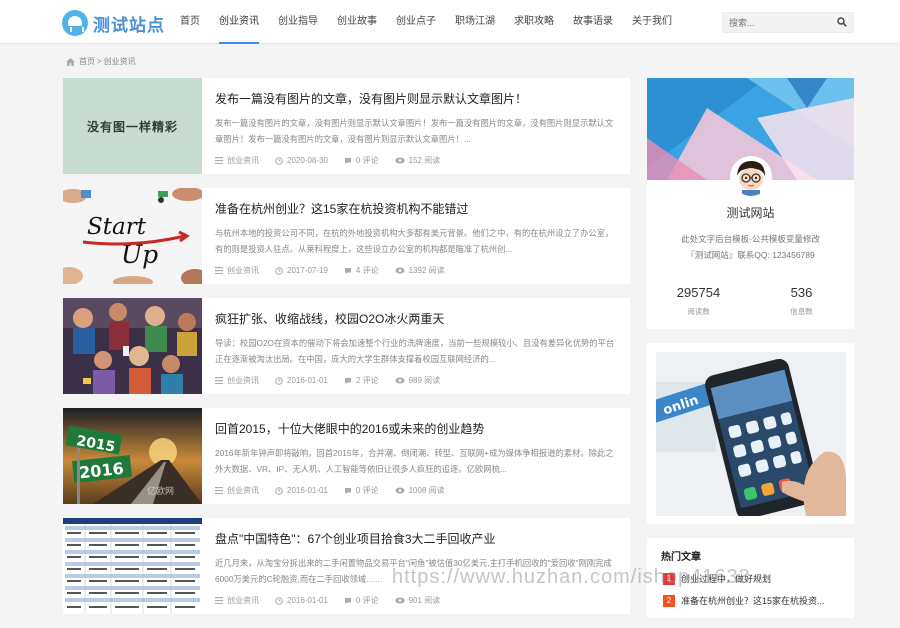 The height and width of the screenshot is (628, 900). Describe the element at coordinates (801, 292) in the screenshot. I see `stat-number: 536` at that location.